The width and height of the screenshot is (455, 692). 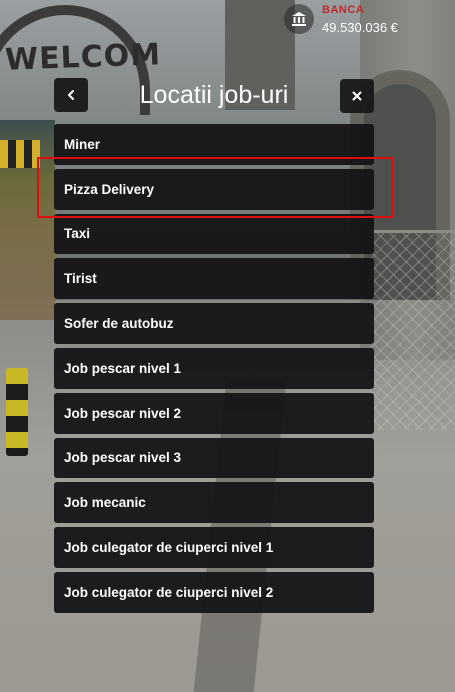 I want to click on job-item-culegator-nivel-2: Job culegator de ciuperci nivel 2, so click(x=214, y=592).